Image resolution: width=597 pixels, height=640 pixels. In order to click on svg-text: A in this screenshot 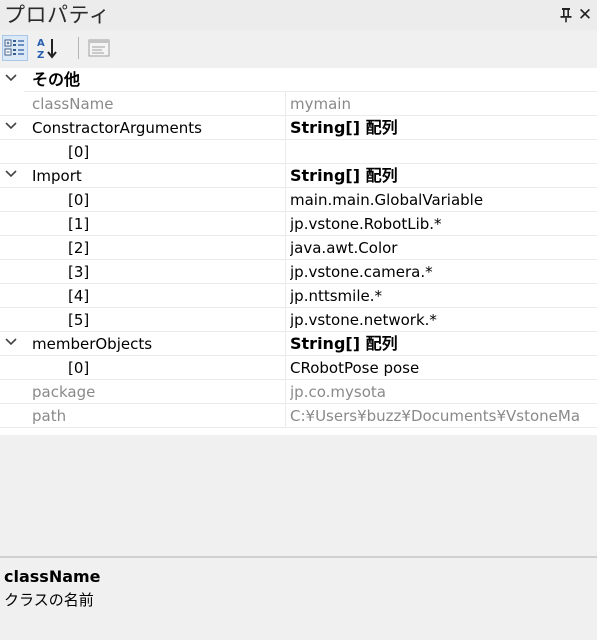, I will do `click(41, 43)`.